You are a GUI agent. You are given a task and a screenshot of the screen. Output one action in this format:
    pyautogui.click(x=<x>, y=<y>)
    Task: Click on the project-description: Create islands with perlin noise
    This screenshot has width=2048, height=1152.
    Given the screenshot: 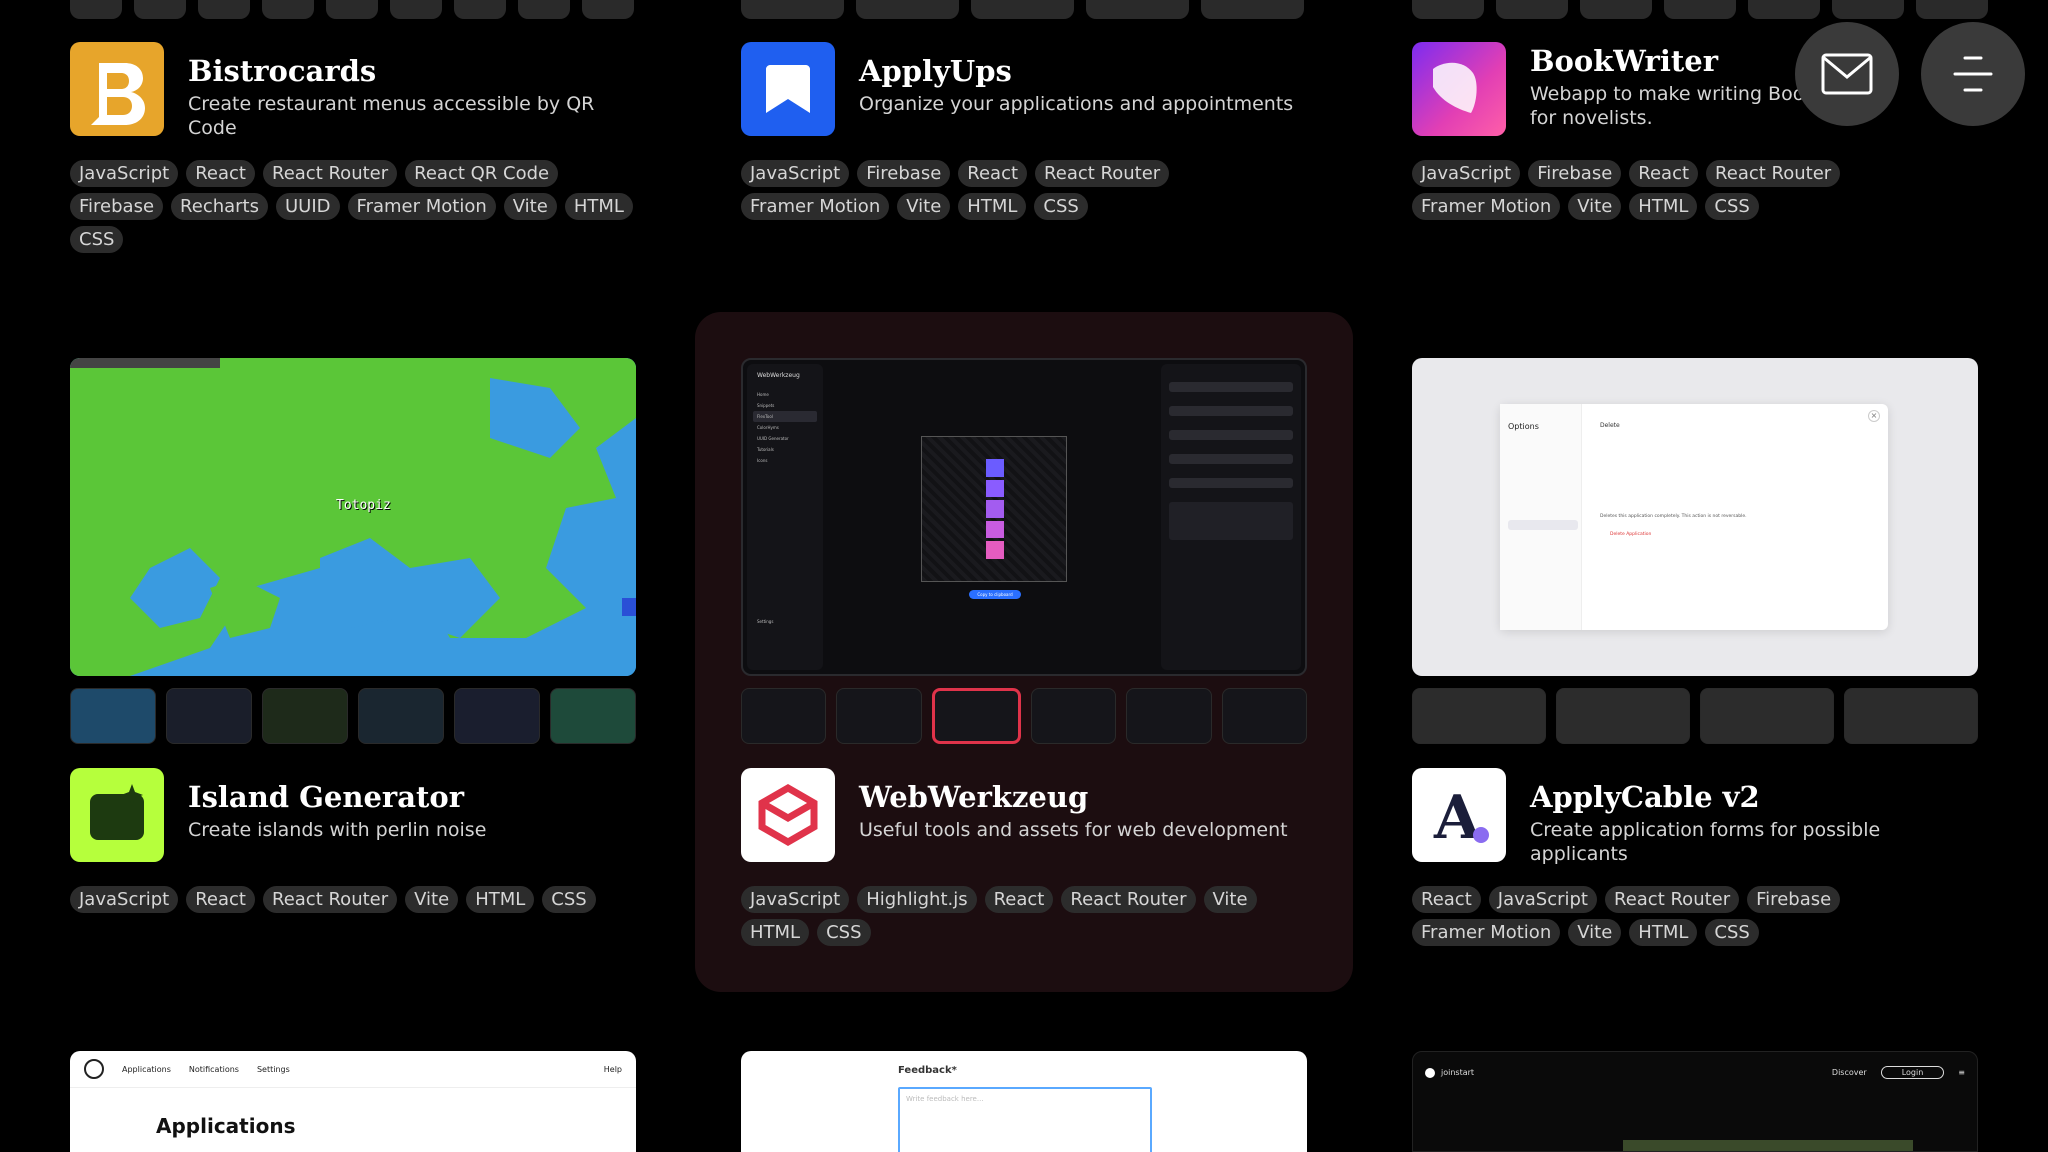 What is the action you would take?
    pyautogui.click(x=337, y=830)
    